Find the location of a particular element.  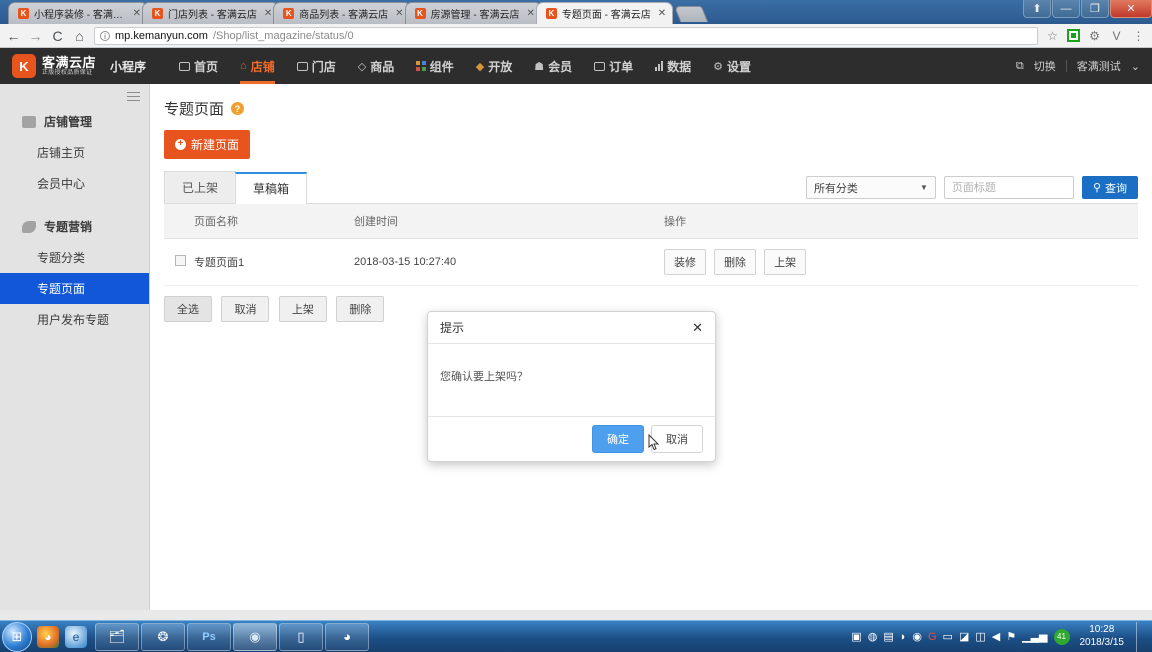

row-action-delete: 删除 is located at coordinates (735, 262).